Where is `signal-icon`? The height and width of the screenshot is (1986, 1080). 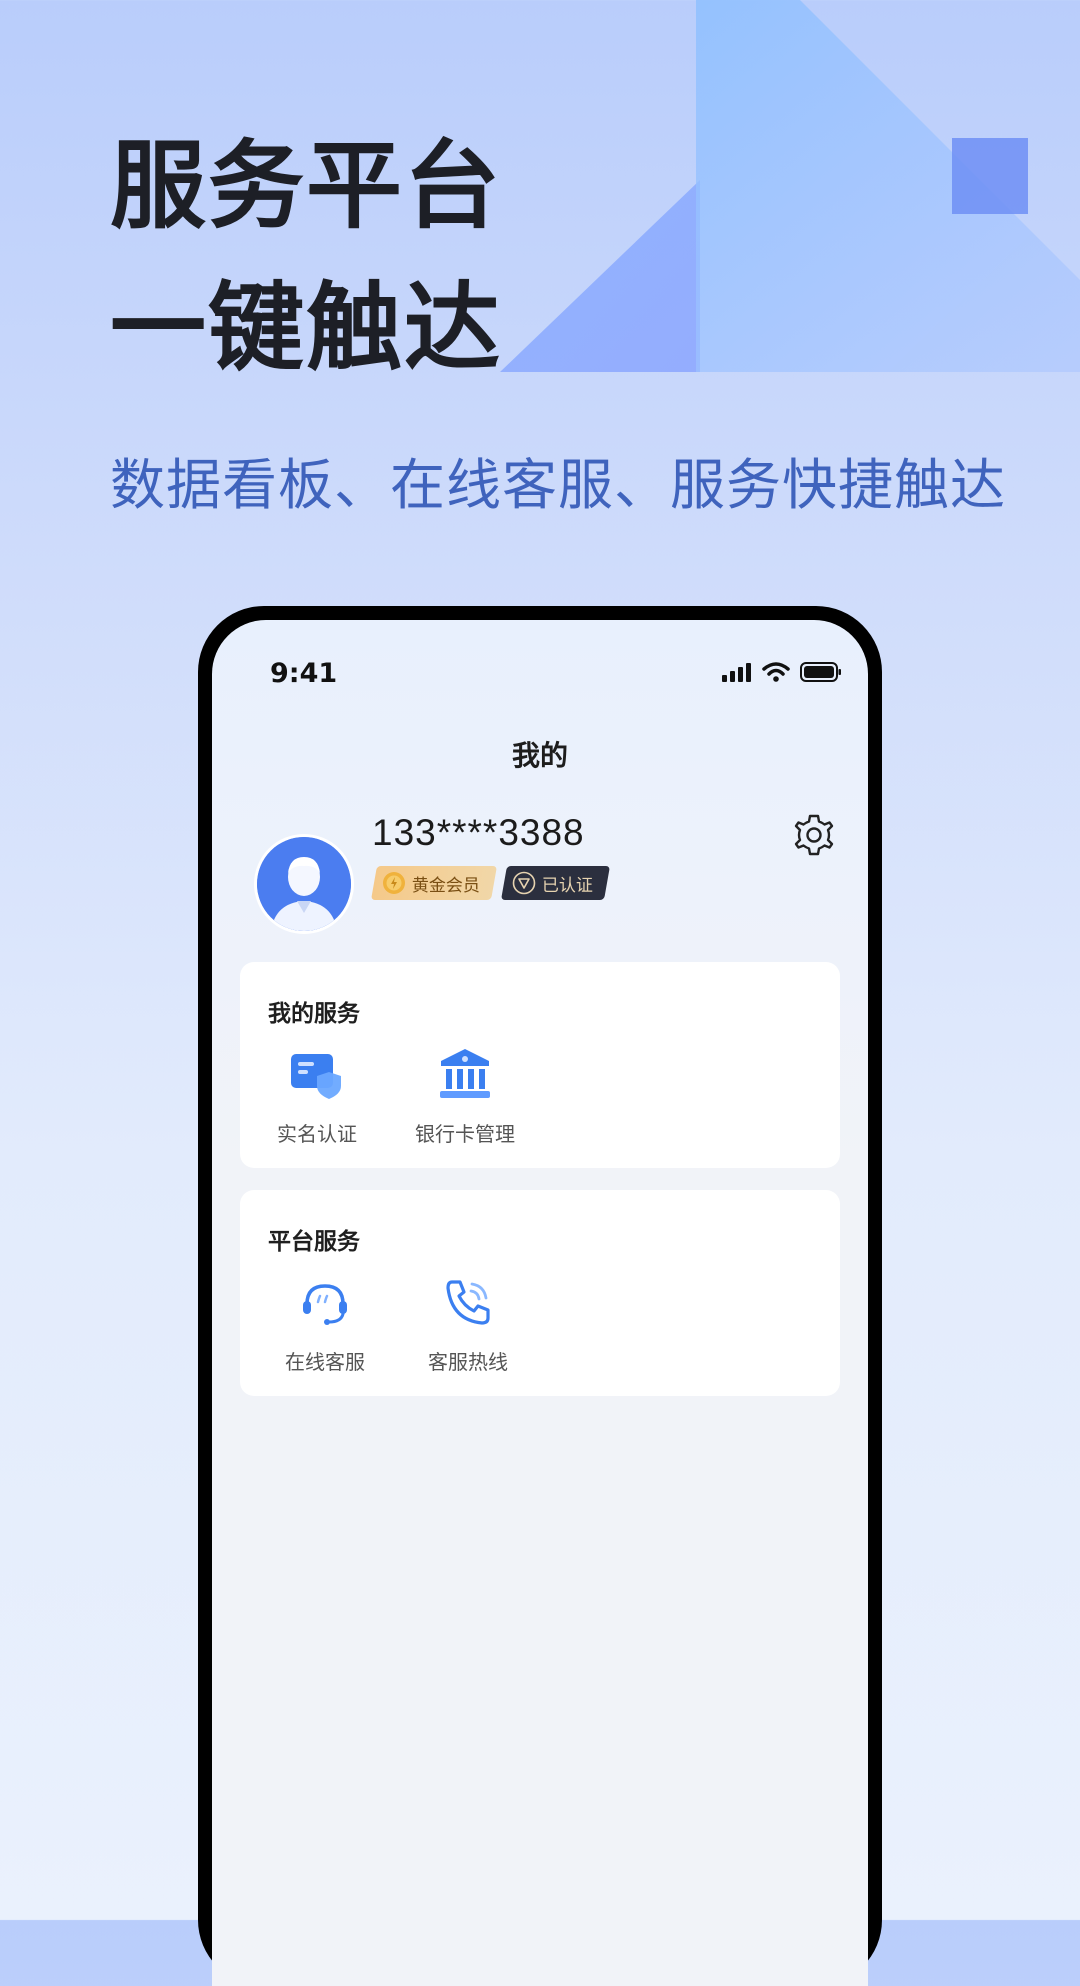 signal-icon is located at coordinates (736, 672).